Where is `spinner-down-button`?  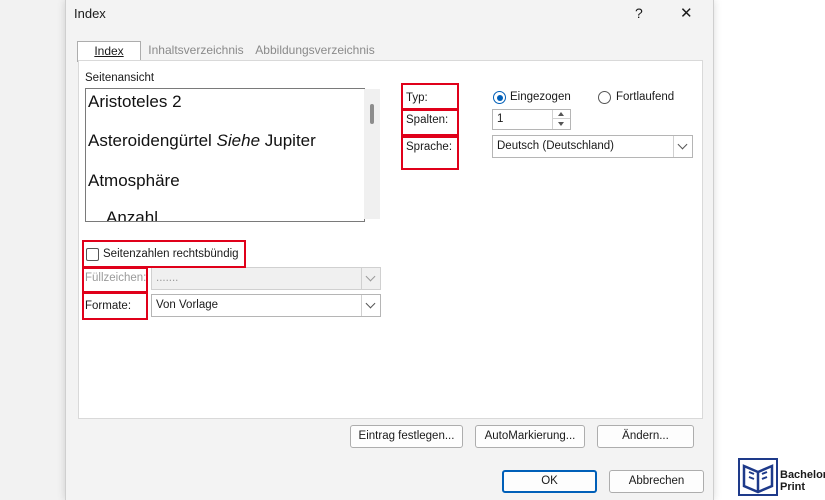 spinner-down-button is located at coordinates (561, 124).